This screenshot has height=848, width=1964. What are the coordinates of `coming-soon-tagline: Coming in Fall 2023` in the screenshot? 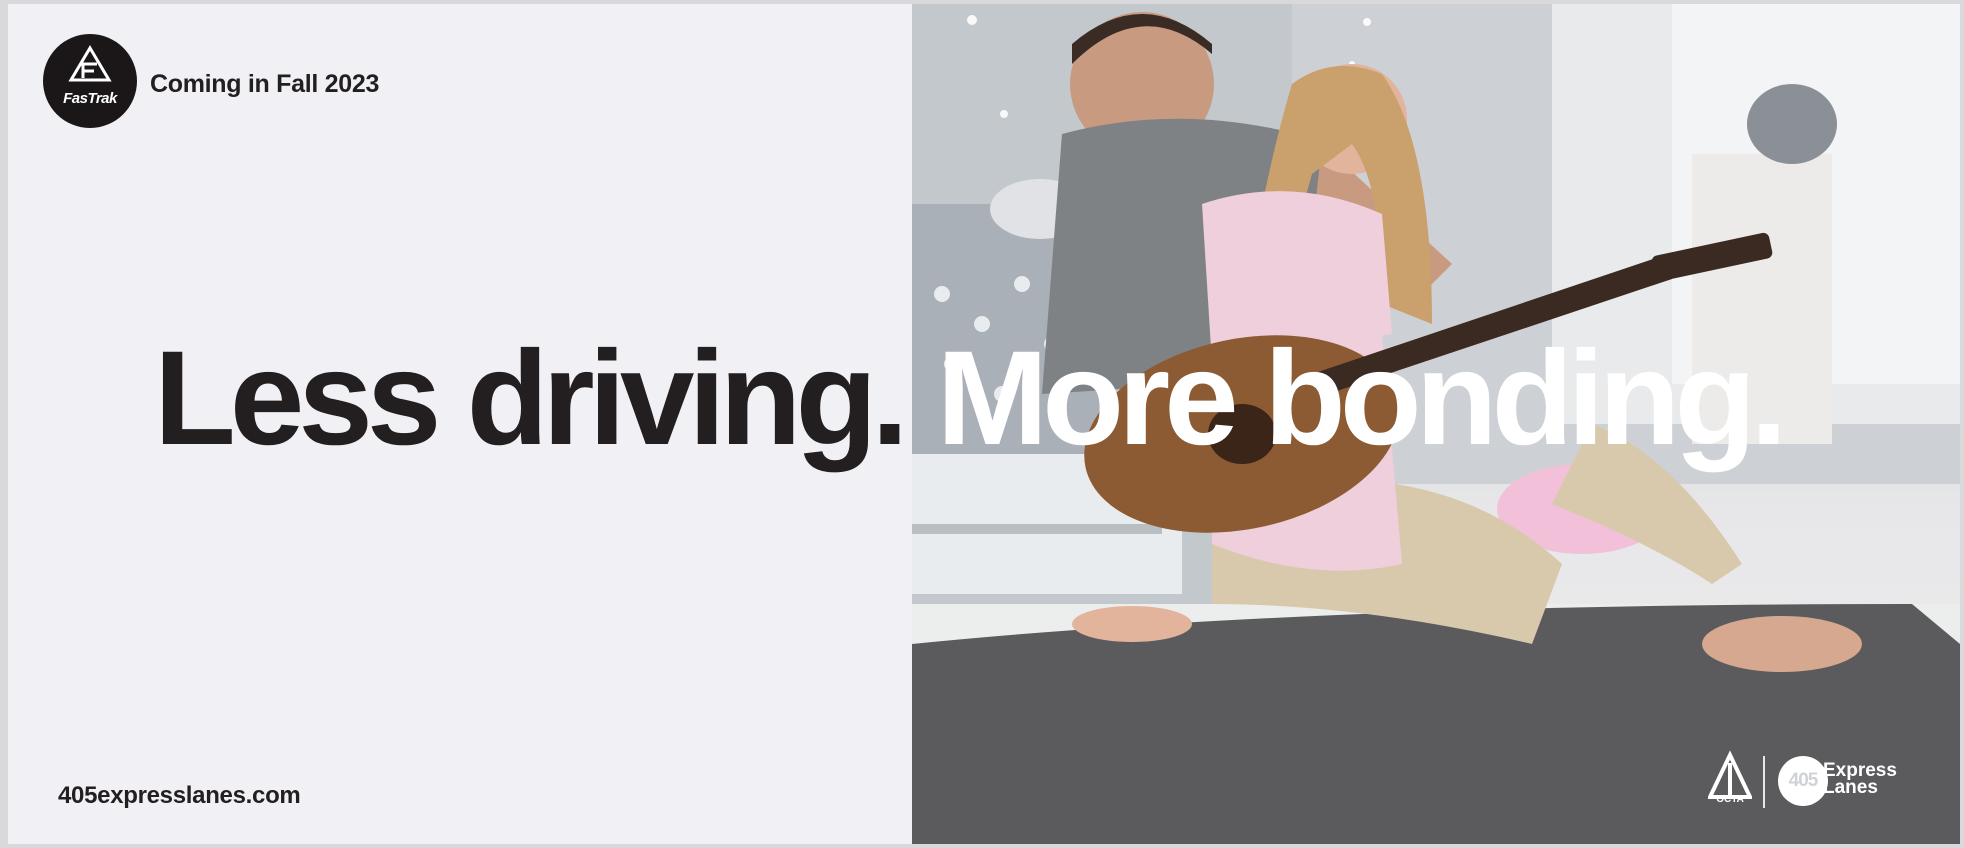 It's located at (265, 84).